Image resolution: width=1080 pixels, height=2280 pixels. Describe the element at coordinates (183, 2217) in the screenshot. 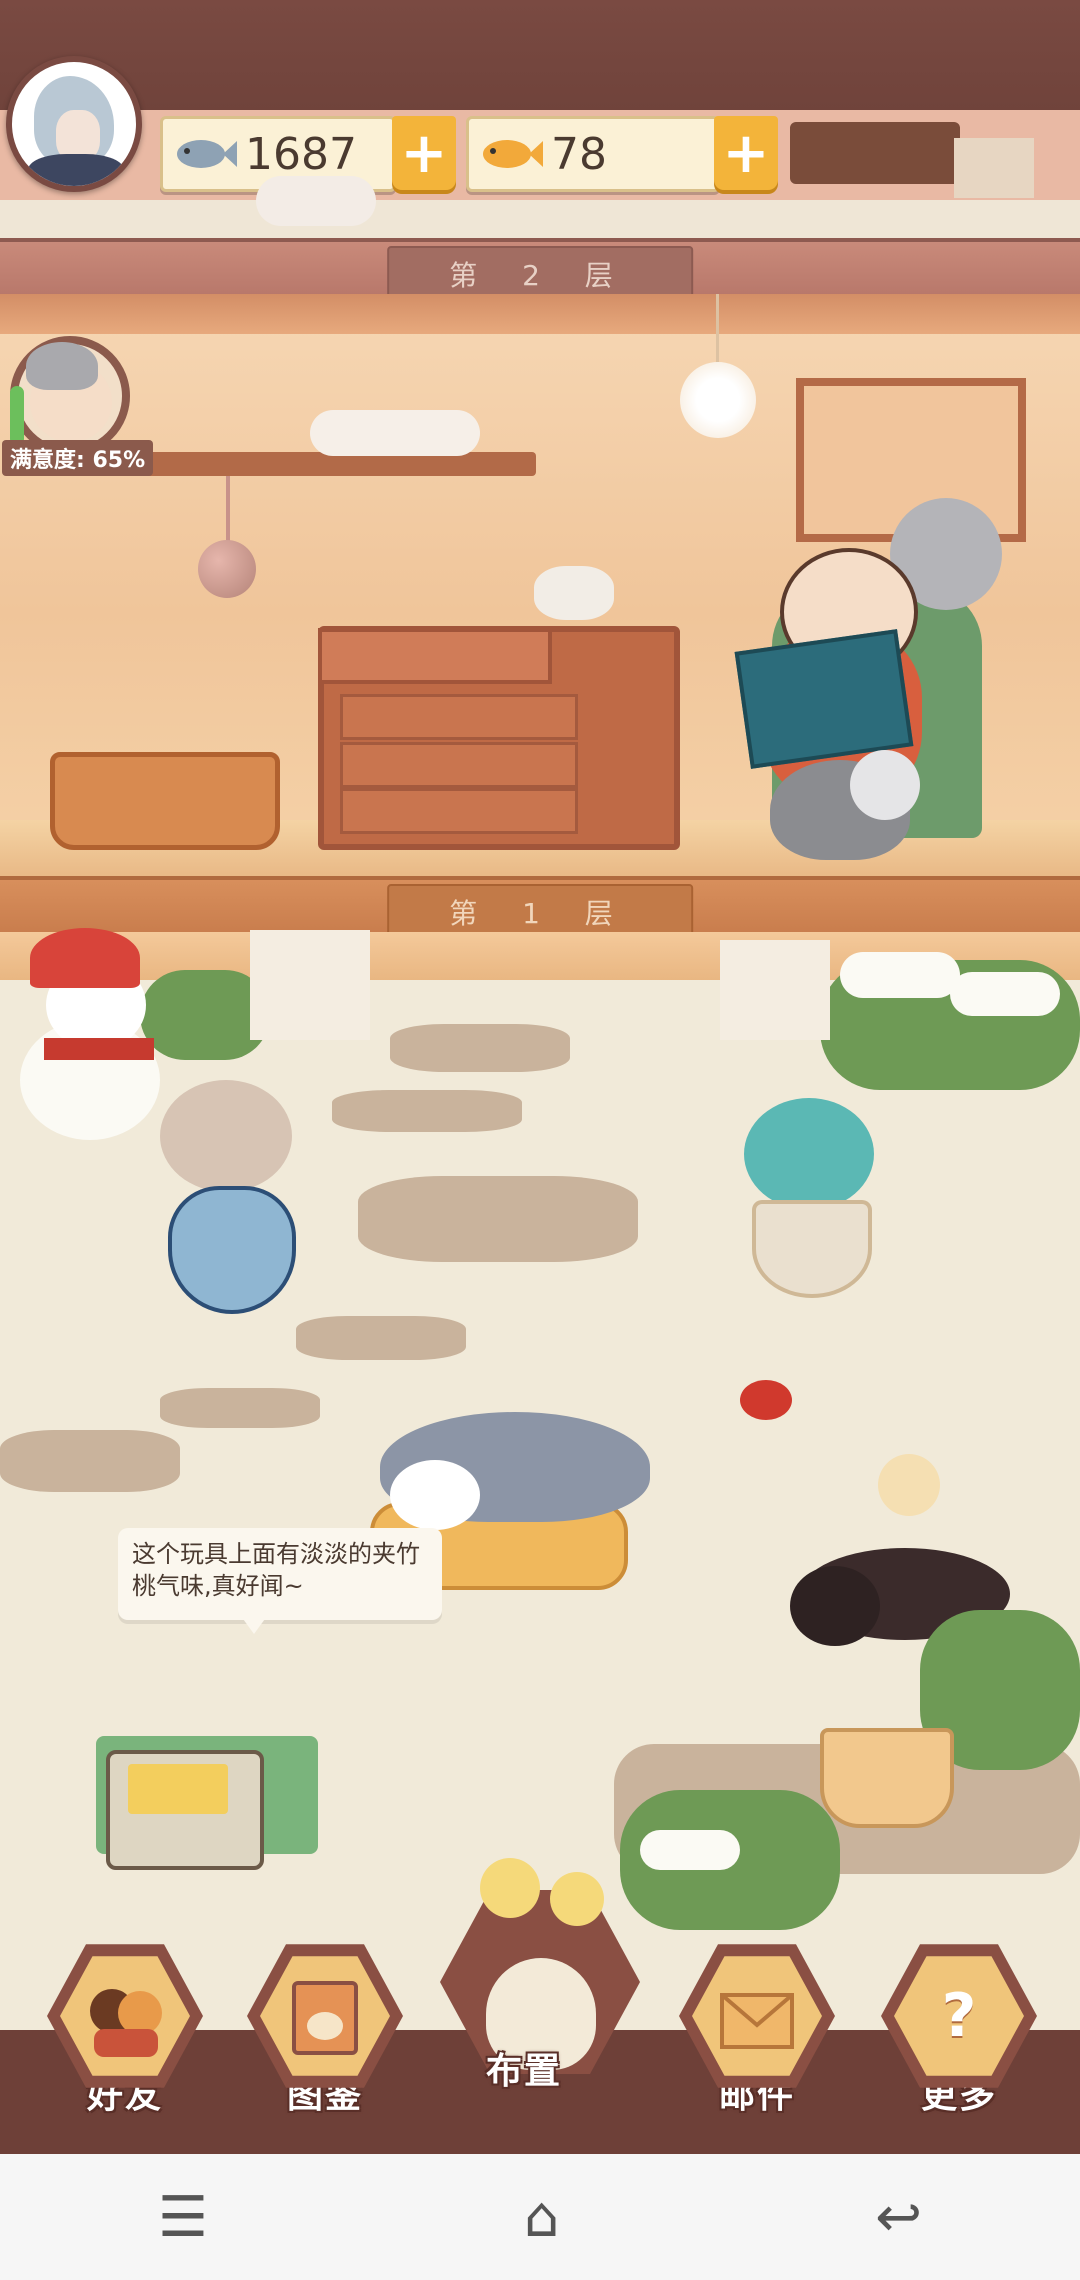

I see `menu-icon: ☰` at that location.